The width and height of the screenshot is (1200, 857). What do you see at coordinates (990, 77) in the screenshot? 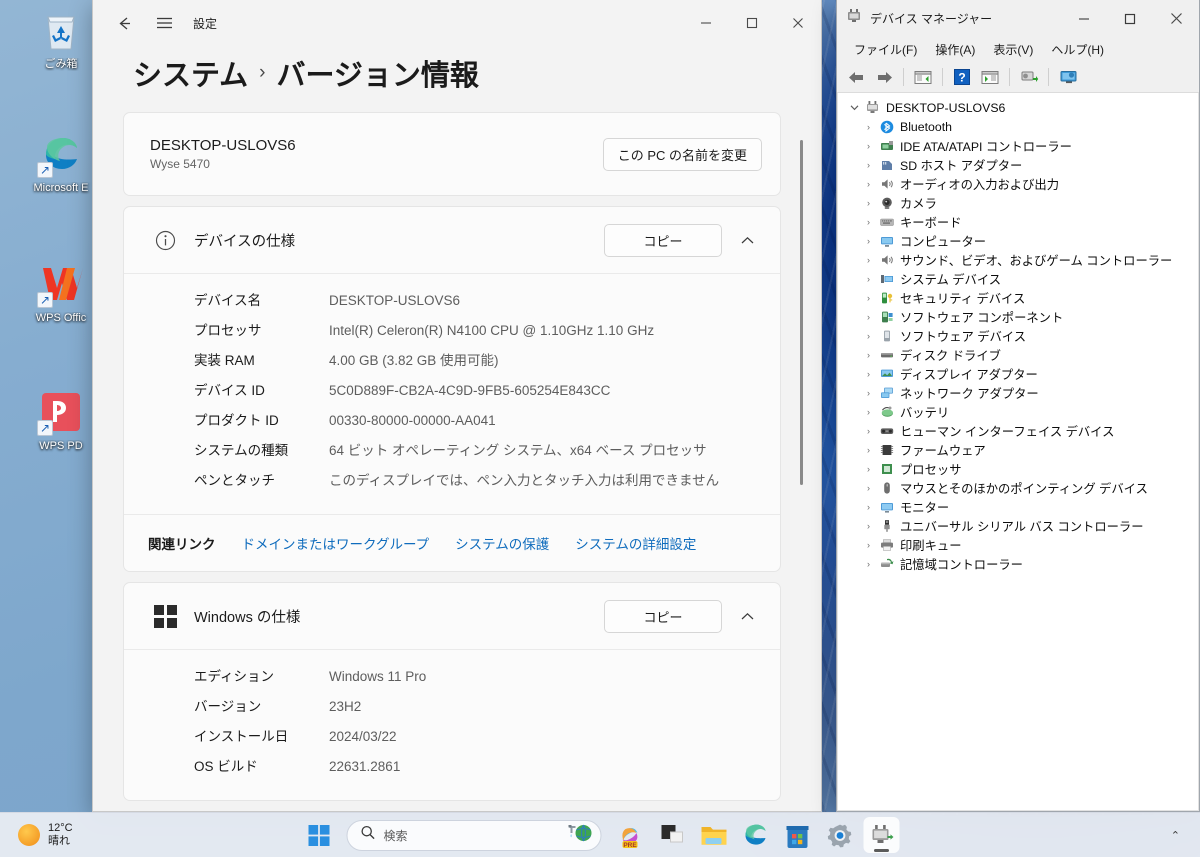
I see `properties-icon` at bounding box center [990, 77].